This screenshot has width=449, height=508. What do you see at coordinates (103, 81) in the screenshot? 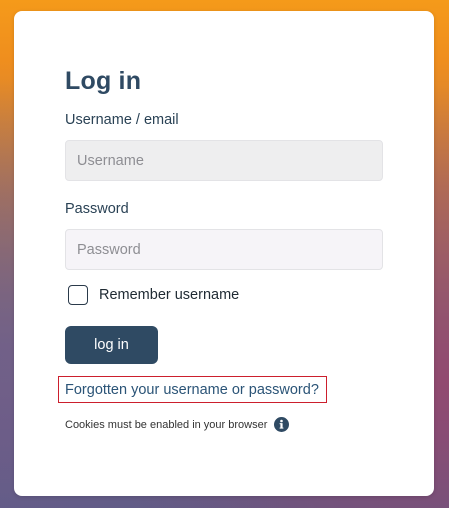
I see `page-title: Log in` at bounding box center [103, 81].